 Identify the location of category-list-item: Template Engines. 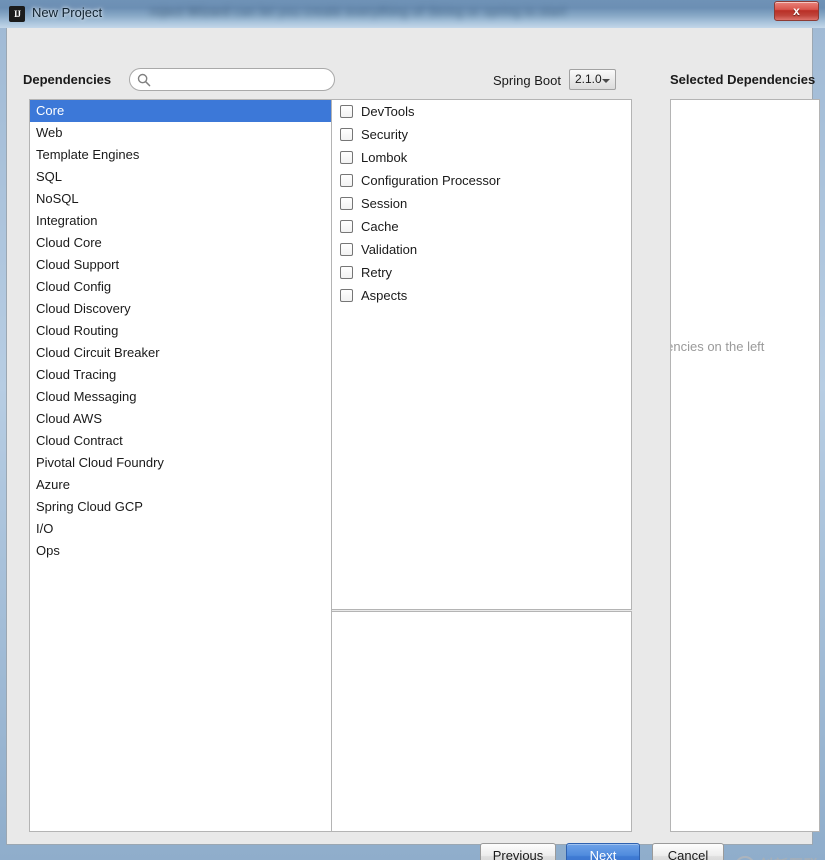
(180, 155).